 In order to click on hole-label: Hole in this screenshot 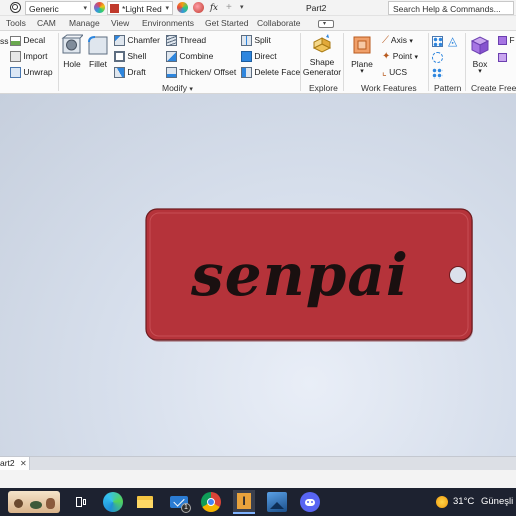, I will do `click(72, 64)`.